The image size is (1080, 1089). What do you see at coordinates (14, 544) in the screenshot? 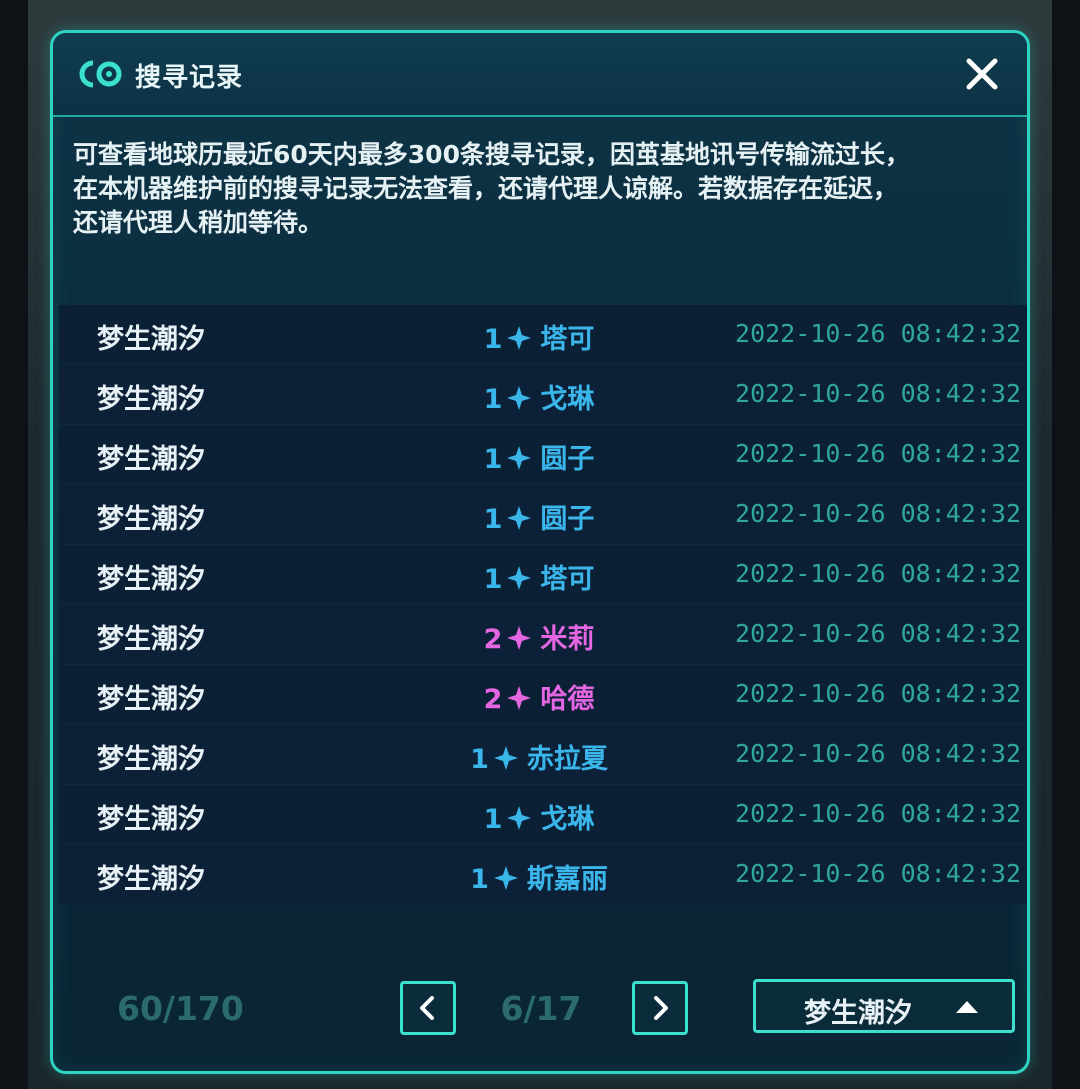
I see `backdrop-left-edge` at bounding box center [14, 544].